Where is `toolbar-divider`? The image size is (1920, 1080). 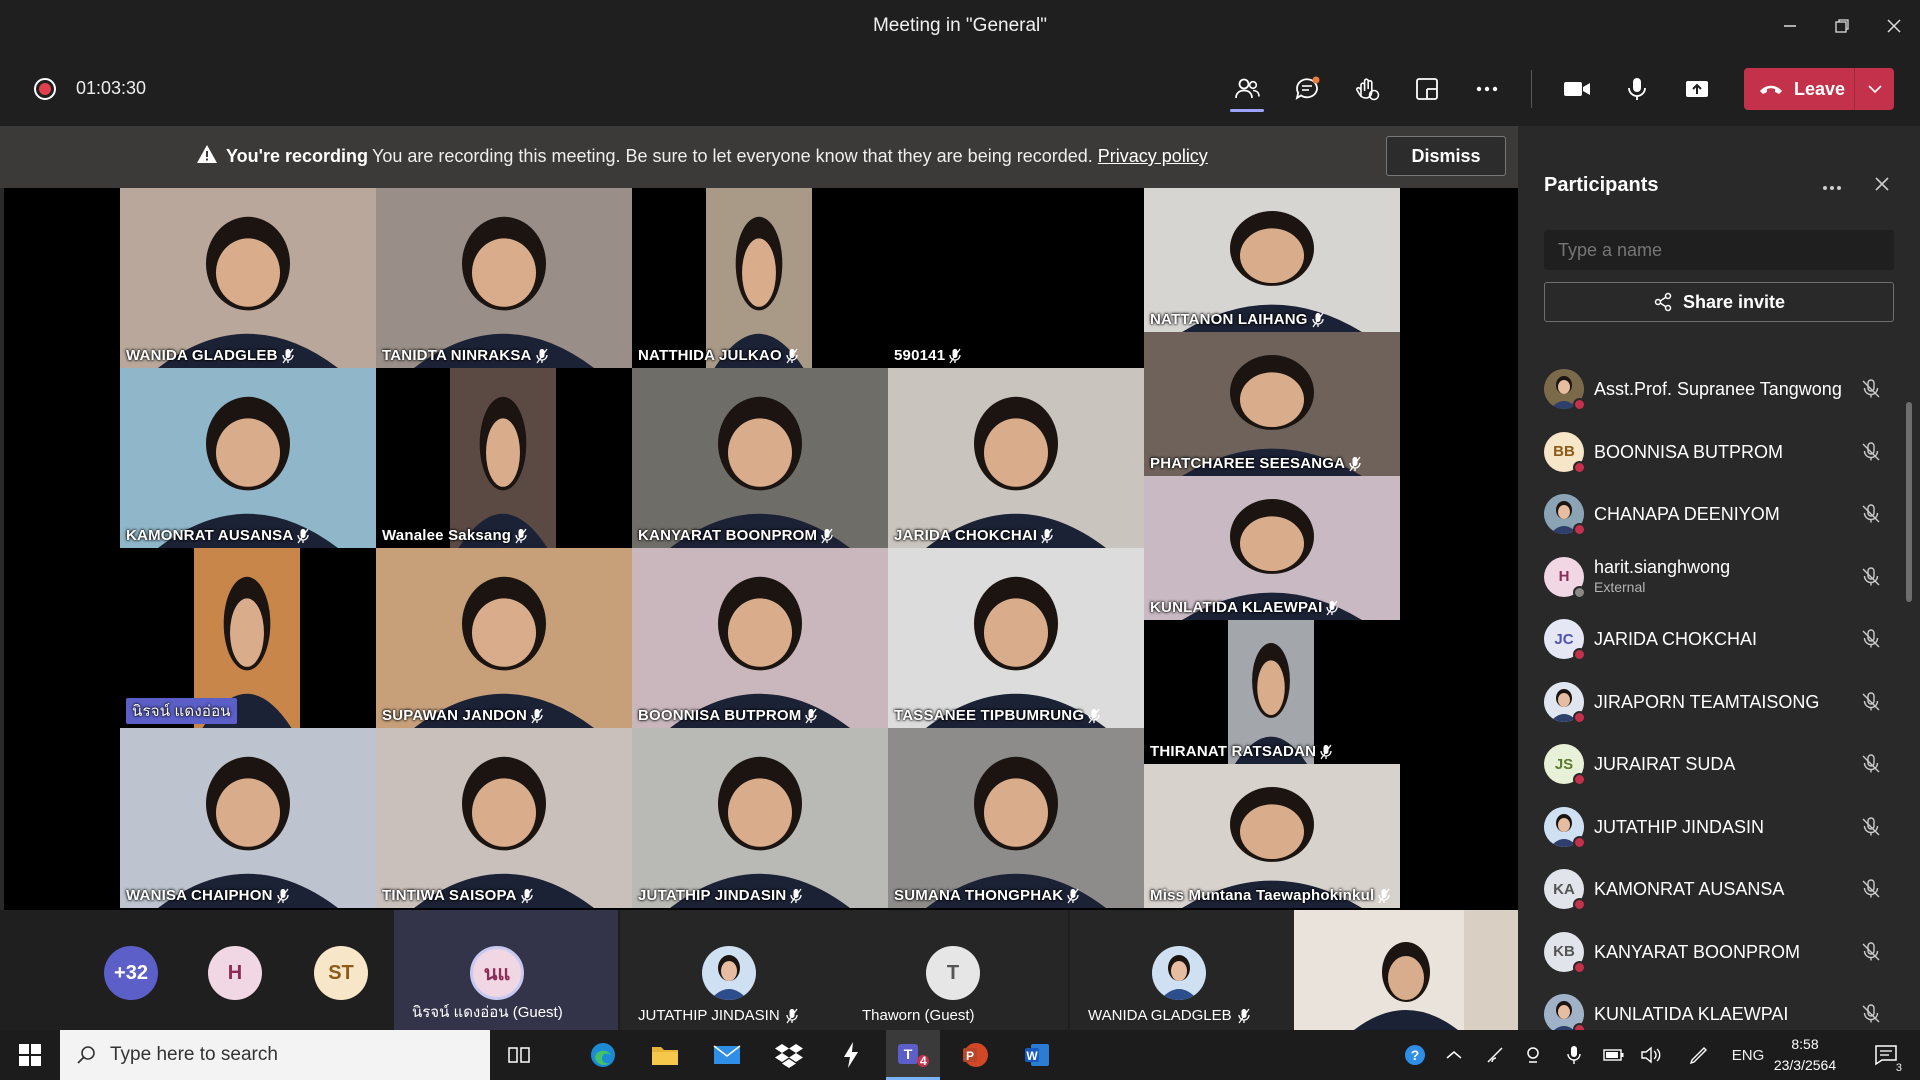
toolbar-divider is located at coordinates (1531, 89).